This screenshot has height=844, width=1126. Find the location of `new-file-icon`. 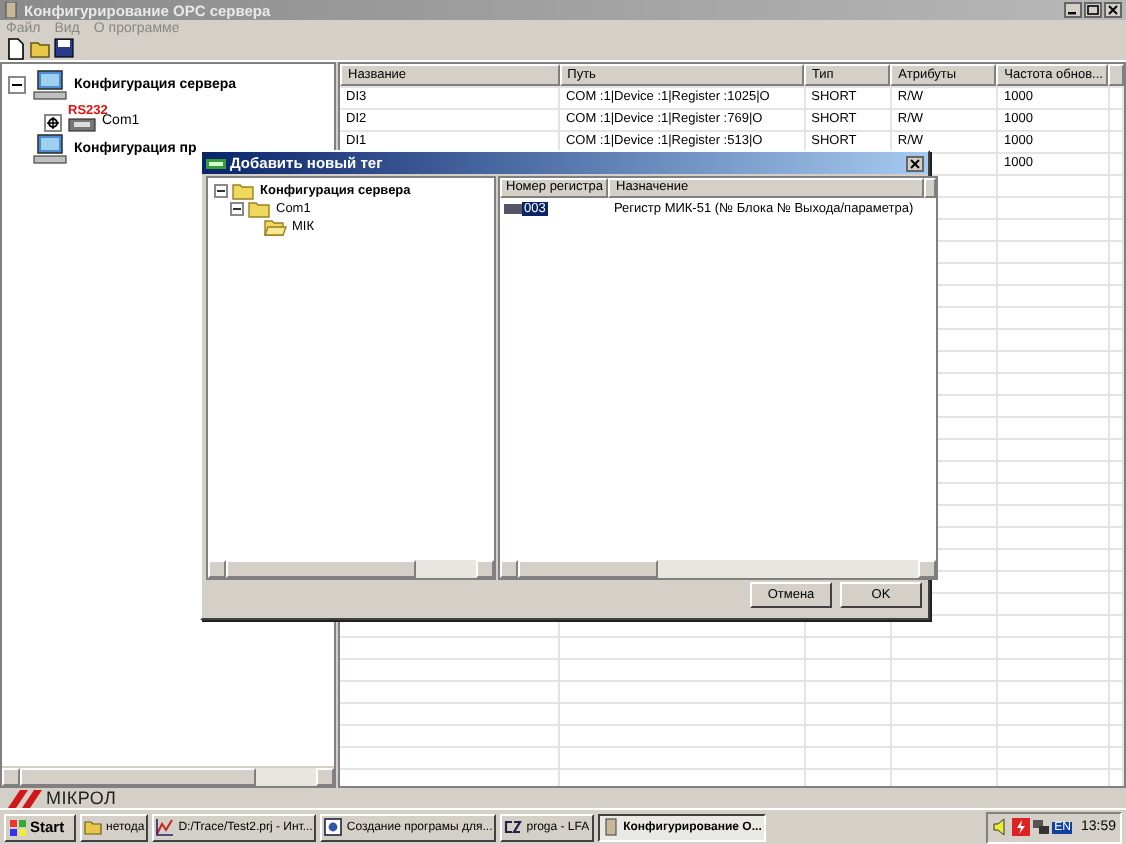

new-file-icon is located at coordinates (16, 49).